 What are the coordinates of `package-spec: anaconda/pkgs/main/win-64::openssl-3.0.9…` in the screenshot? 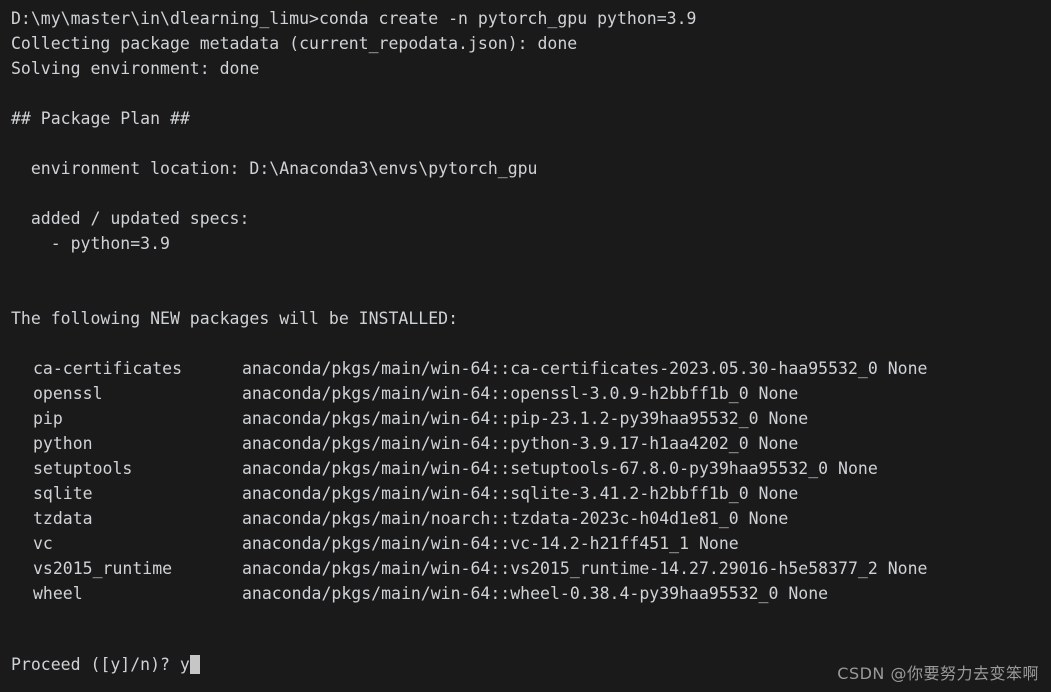 It's located at (520, 393).